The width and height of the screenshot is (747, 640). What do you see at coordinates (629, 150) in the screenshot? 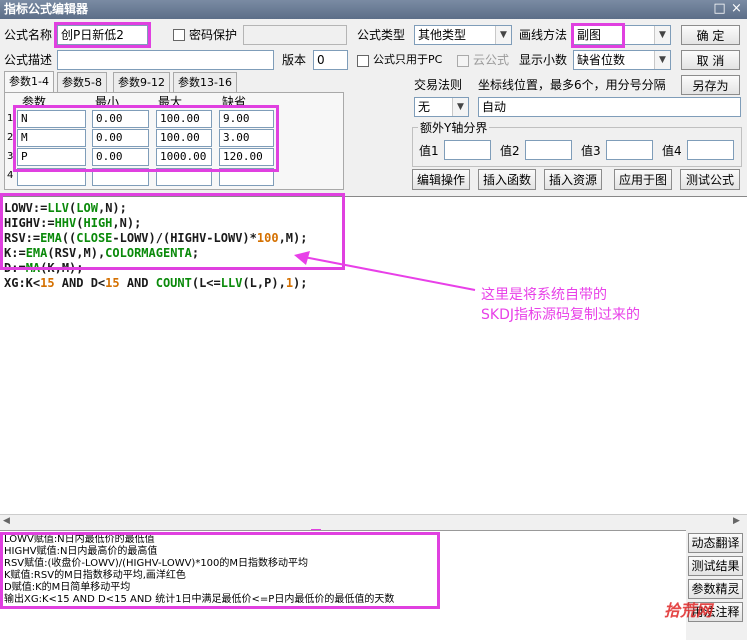
I see `y-value-3-input` at bounding box center [629, 150].